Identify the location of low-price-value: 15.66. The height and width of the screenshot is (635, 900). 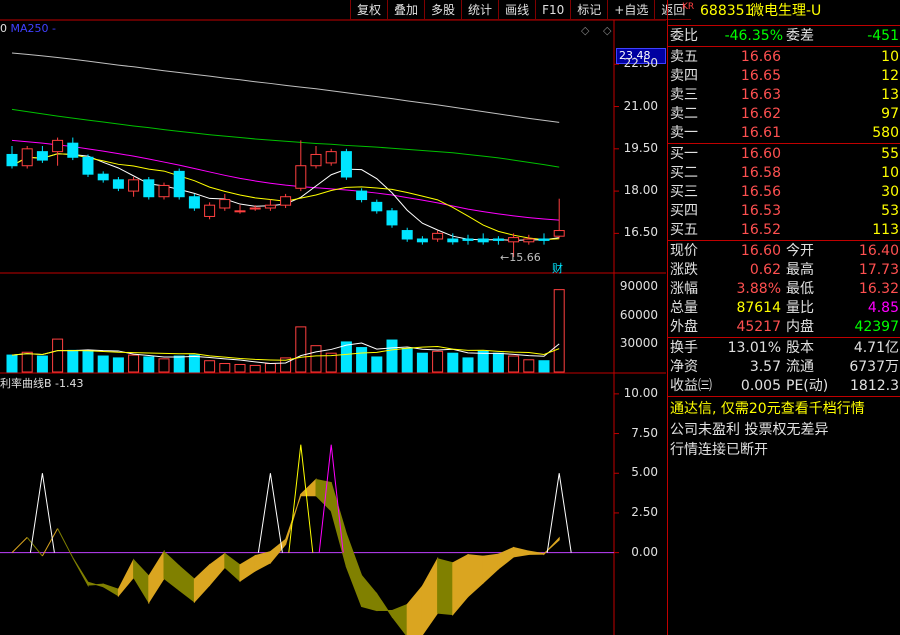
(525, 257).